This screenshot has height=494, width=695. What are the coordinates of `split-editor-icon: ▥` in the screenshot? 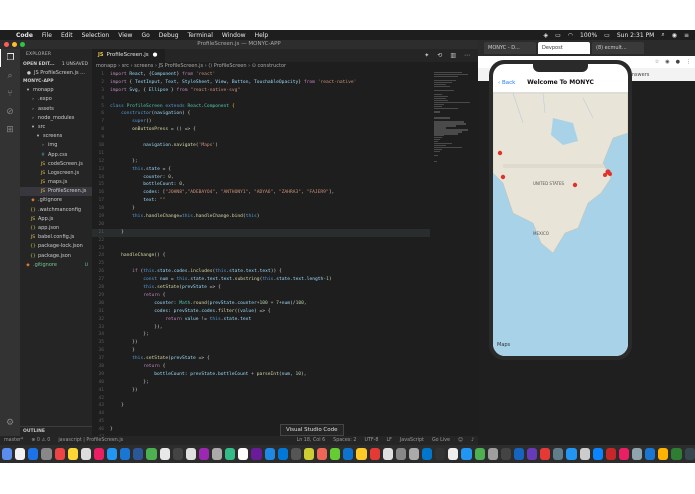 It's located at (453, 55).